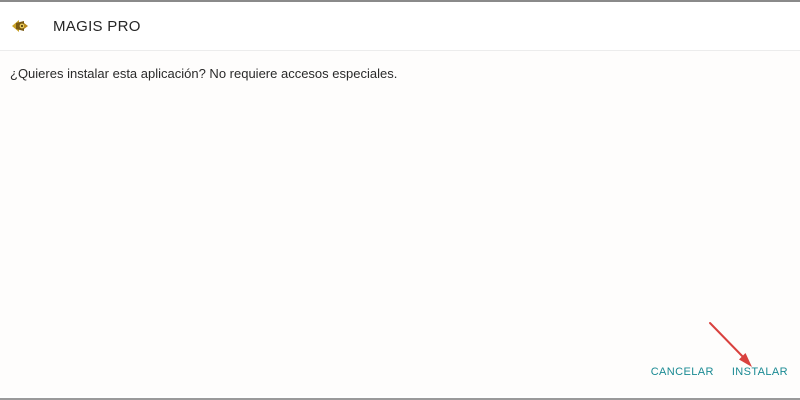 The image size is (800, 400). I want to click on cancel-button: CANCELAR, so click(682, 372).